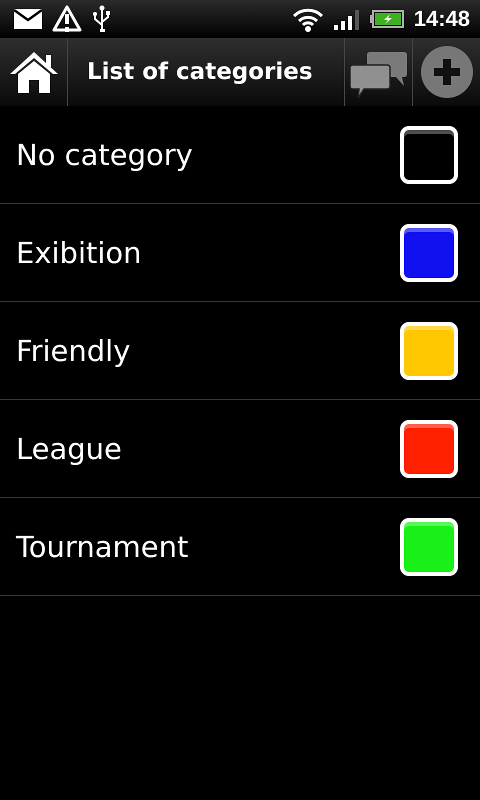  What do you see at coordinates (28, 19) in the screenshot?
I see `mail-icon` at bounding box center [28, 19].